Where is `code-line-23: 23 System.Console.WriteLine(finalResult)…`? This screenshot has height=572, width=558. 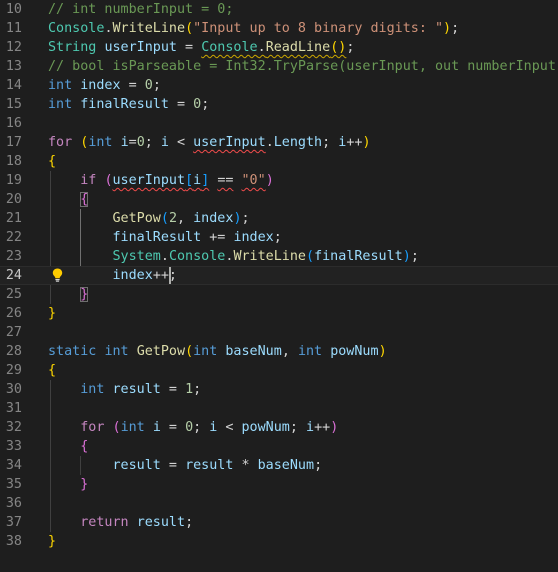
code-line-23: 23 System.Console.WriteLine(finalResult)… is located at coordinates (279, 256).